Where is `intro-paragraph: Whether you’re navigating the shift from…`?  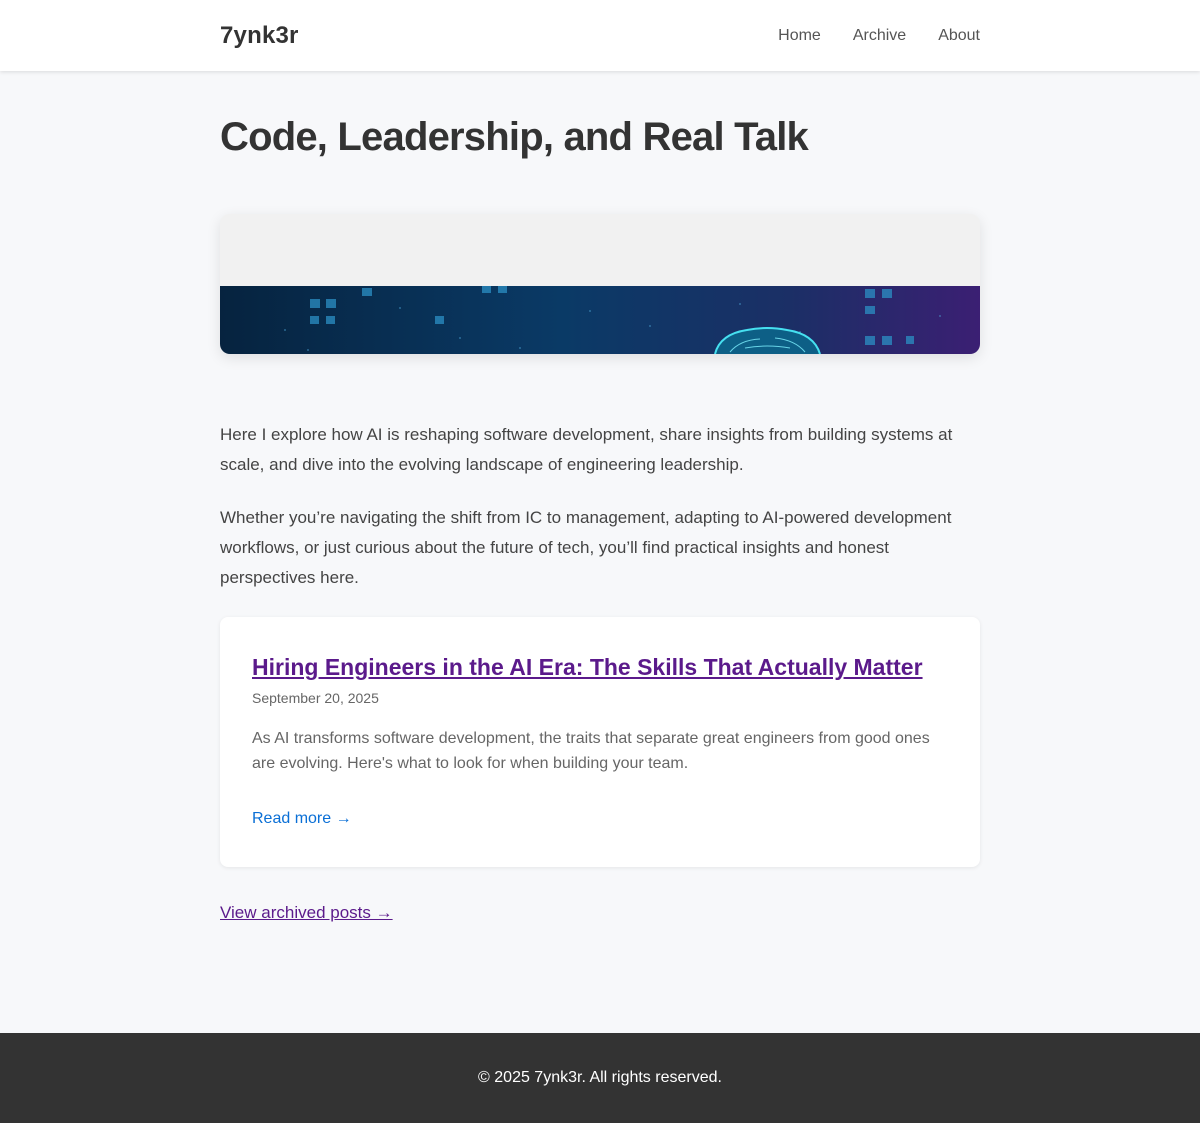
intro-paragraph: Whether you’re navigating the shift from… is located at coordinates (586, 547).